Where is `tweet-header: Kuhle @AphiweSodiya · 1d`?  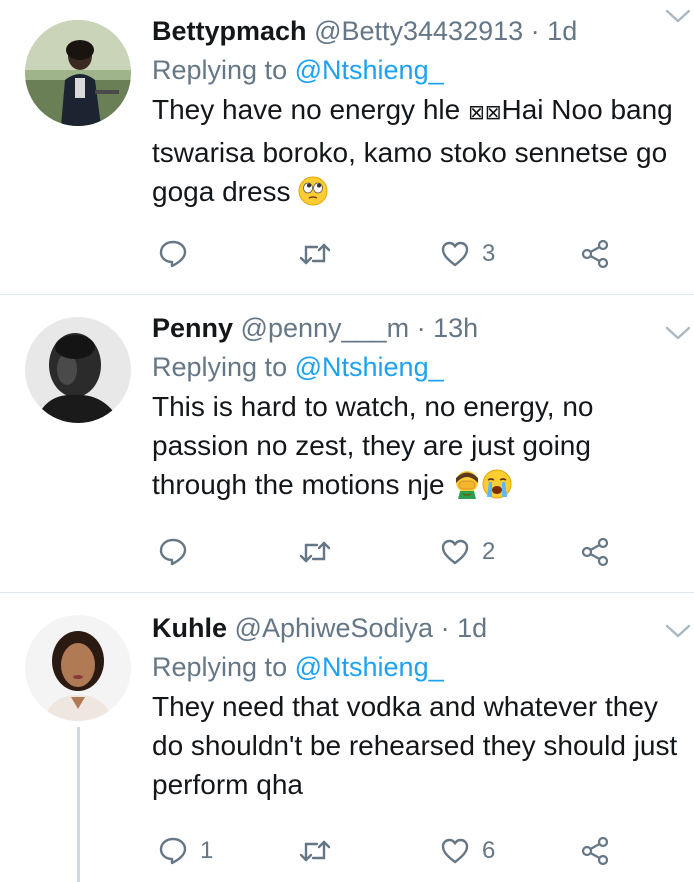 tweet-header: Kuhle @AphiweSodiya · 1d is located at coordinates (413, 628).